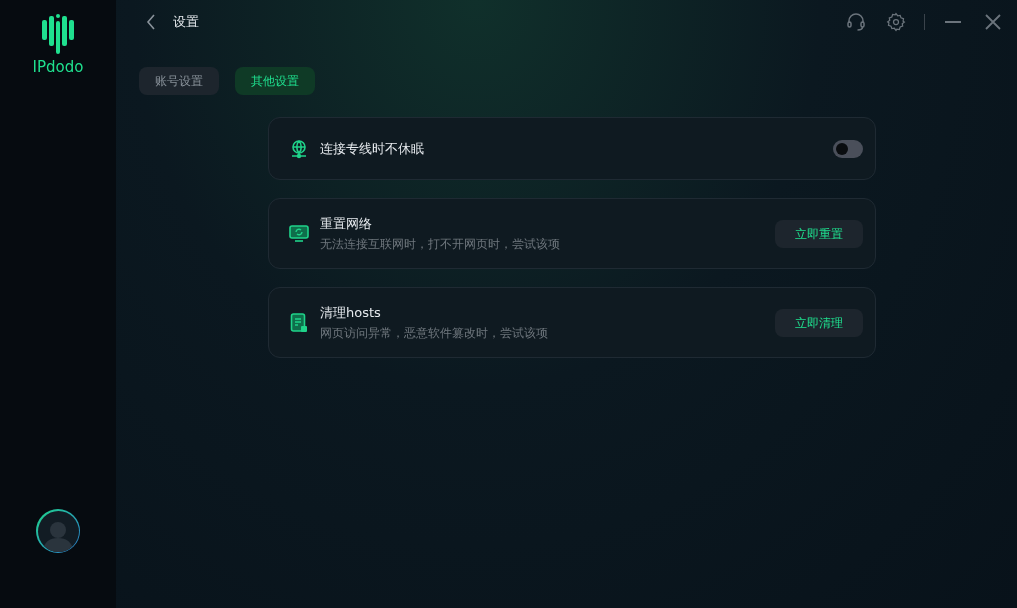 The image size is (1017, 608). Describe the element at coordinates (346, 223) in the screenshot. I see `setting-title: 重置网络` at that location.